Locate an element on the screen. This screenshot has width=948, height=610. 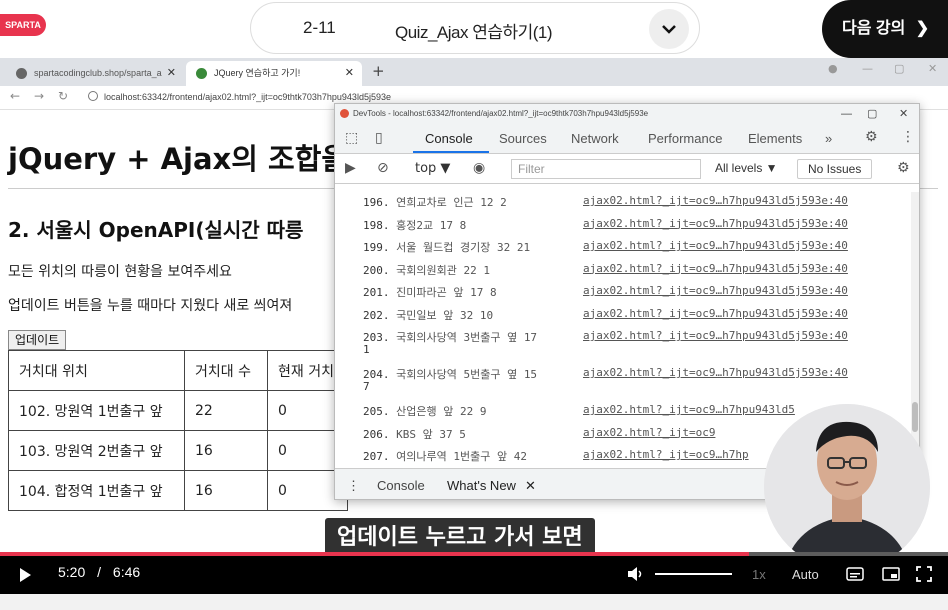
lesson-number: 2-11 is located at coordinates (319, 27).